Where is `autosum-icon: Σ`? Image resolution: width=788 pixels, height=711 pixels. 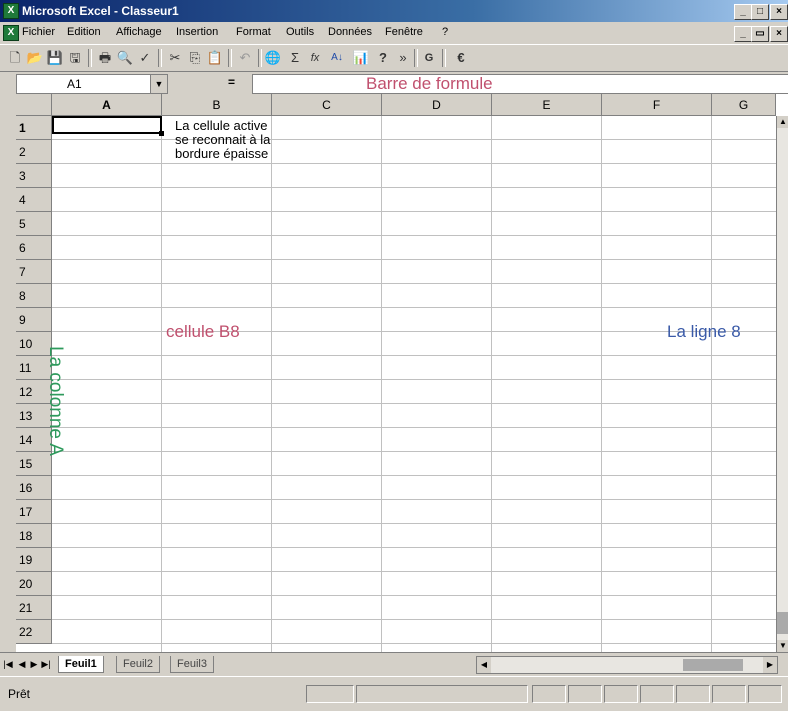
autosum-icon: Σ is located at coordinates (295, 58).